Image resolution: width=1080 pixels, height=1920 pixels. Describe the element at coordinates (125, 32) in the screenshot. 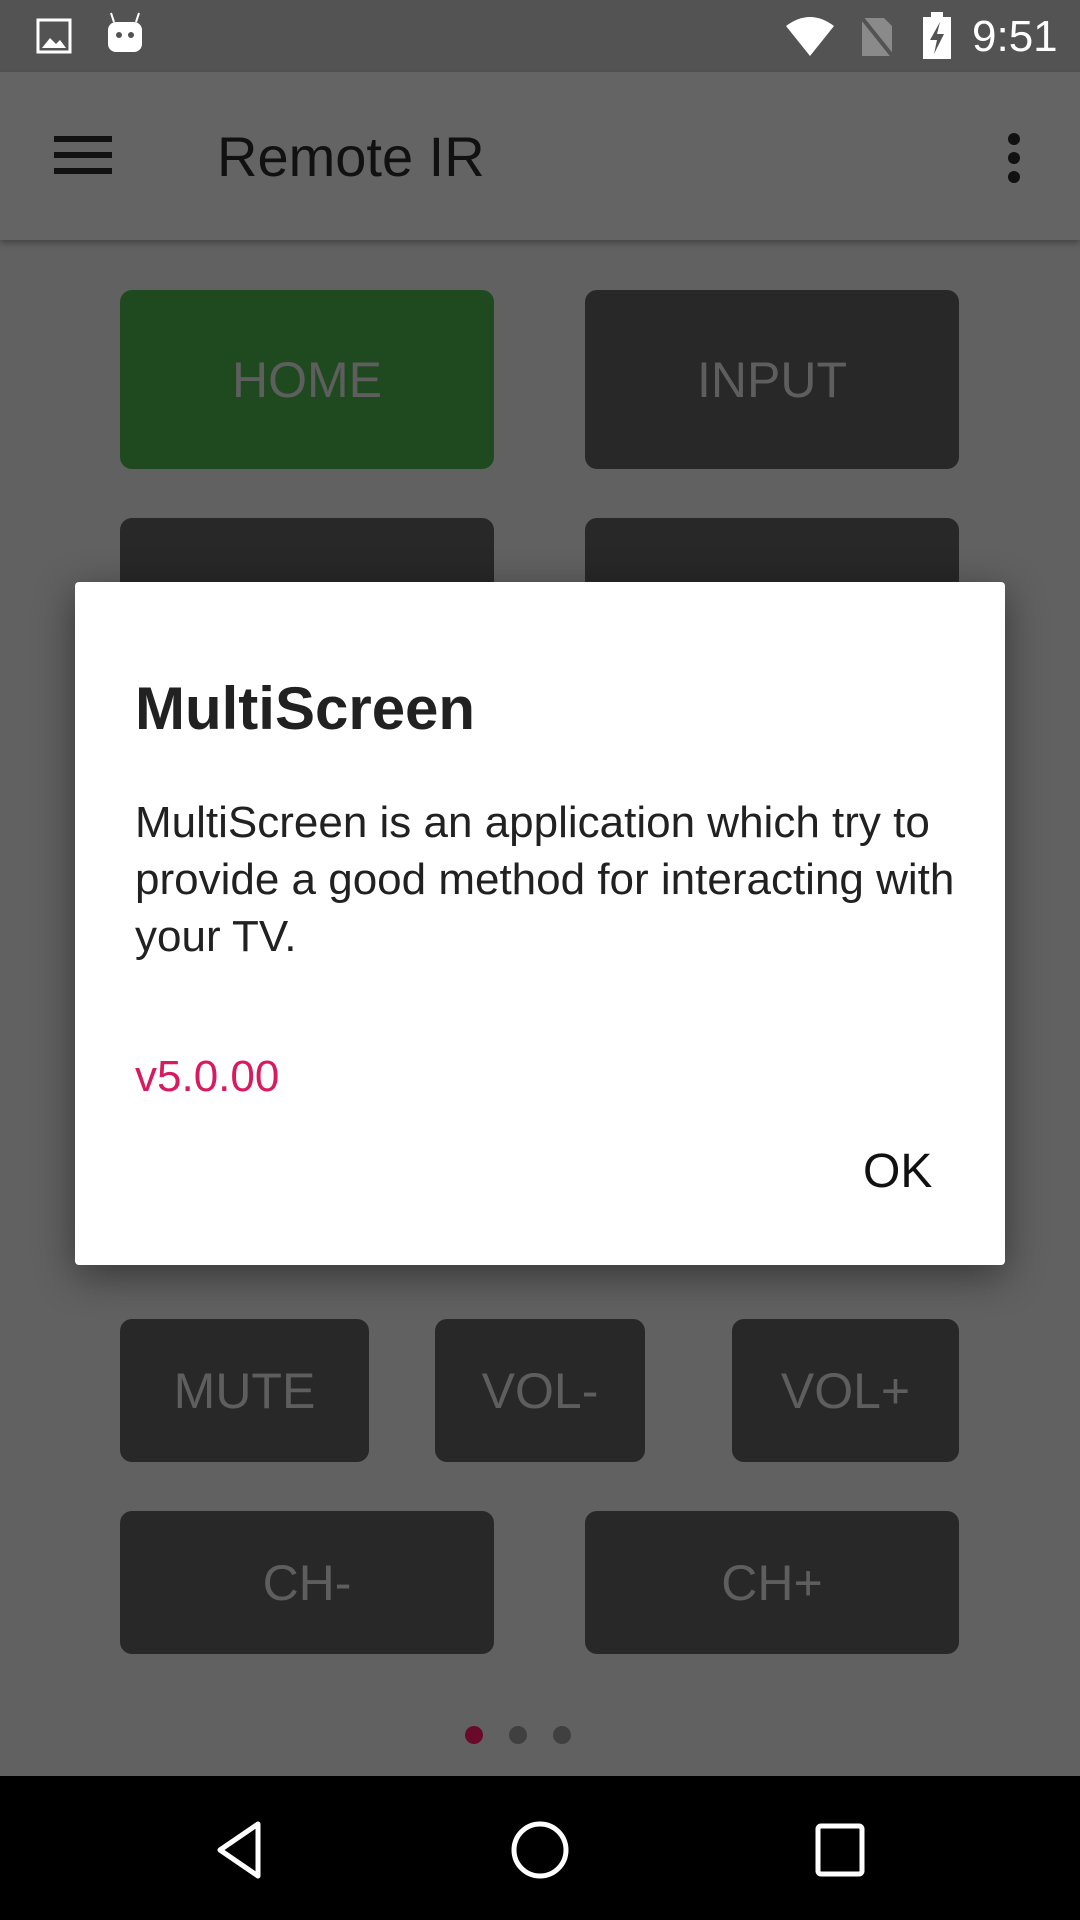

I see `android-icon` at that location.